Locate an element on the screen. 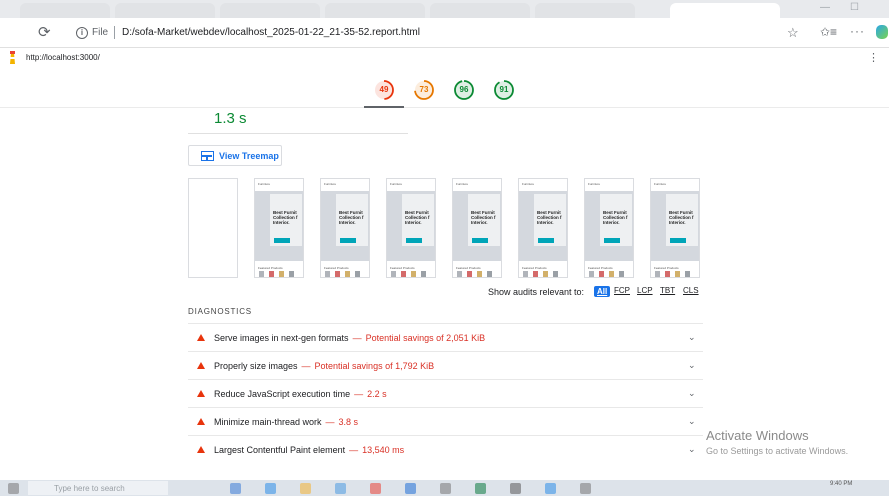 The image size is (889, 496). maximize-icon: ☐ is located at coordinates (854, 7).